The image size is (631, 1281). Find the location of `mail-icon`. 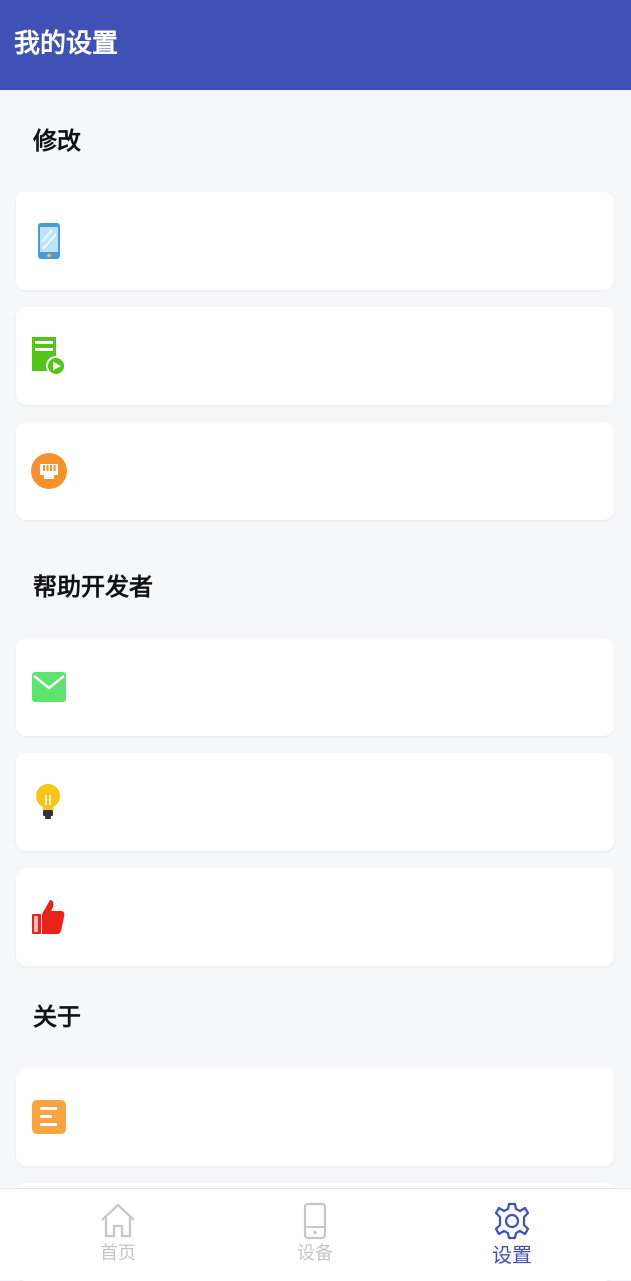

mail-icon is located at coordinates (49, 687).